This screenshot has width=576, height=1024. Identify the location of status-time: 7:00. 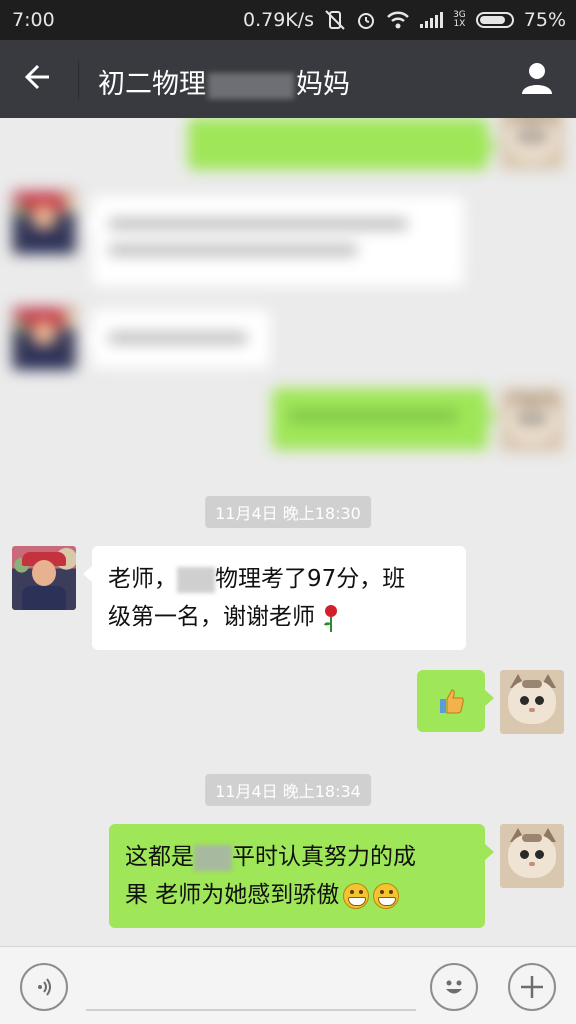
(33, 20).